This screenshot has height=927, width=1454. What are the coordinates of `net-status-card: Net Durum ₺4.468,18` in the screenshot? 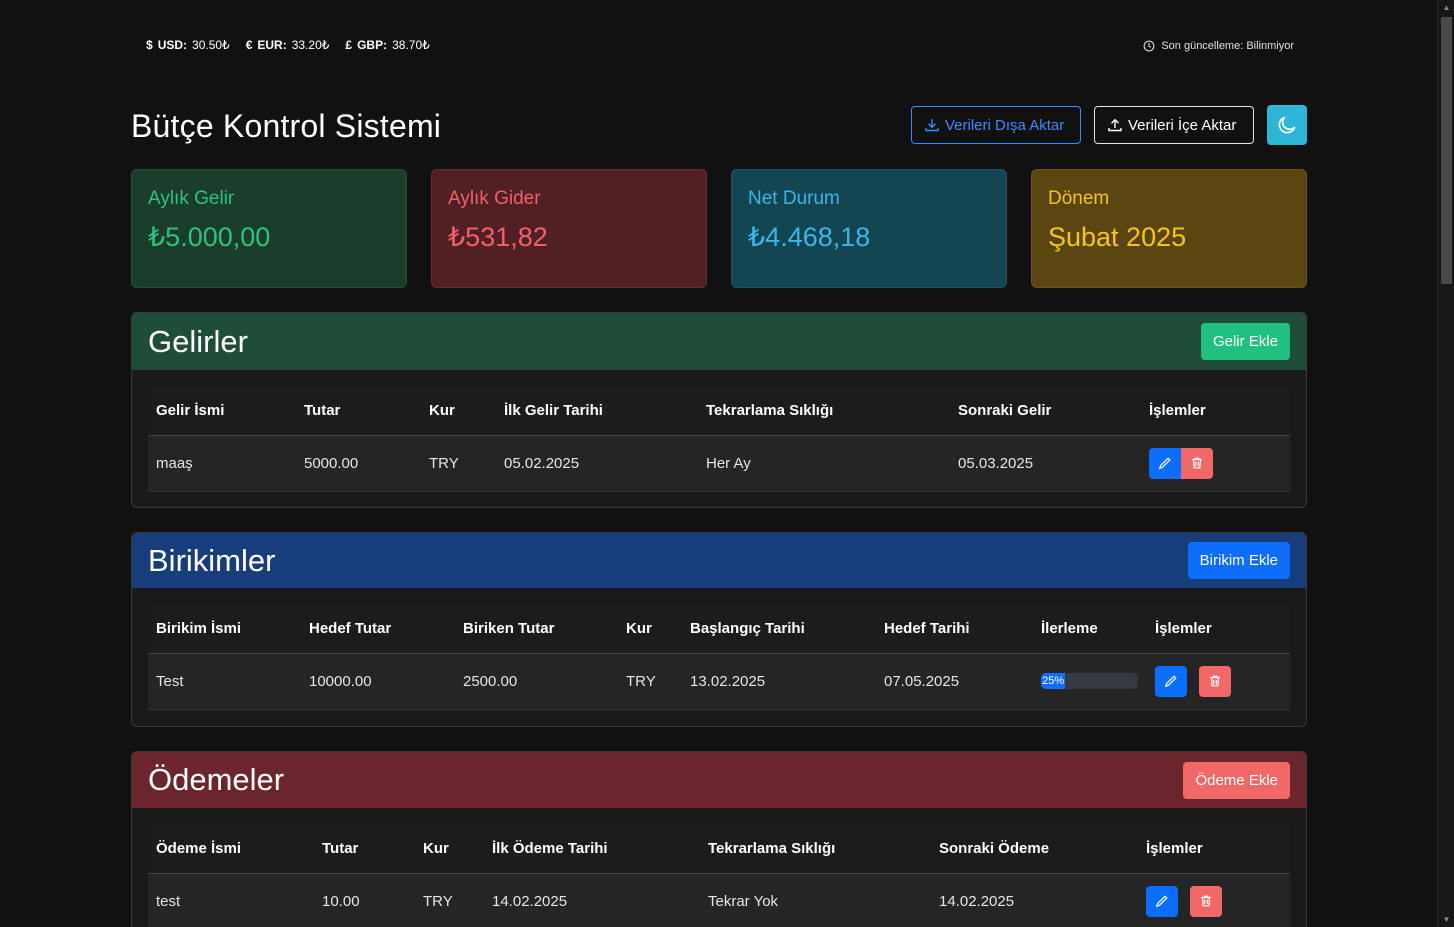 It's located at (869, 228).